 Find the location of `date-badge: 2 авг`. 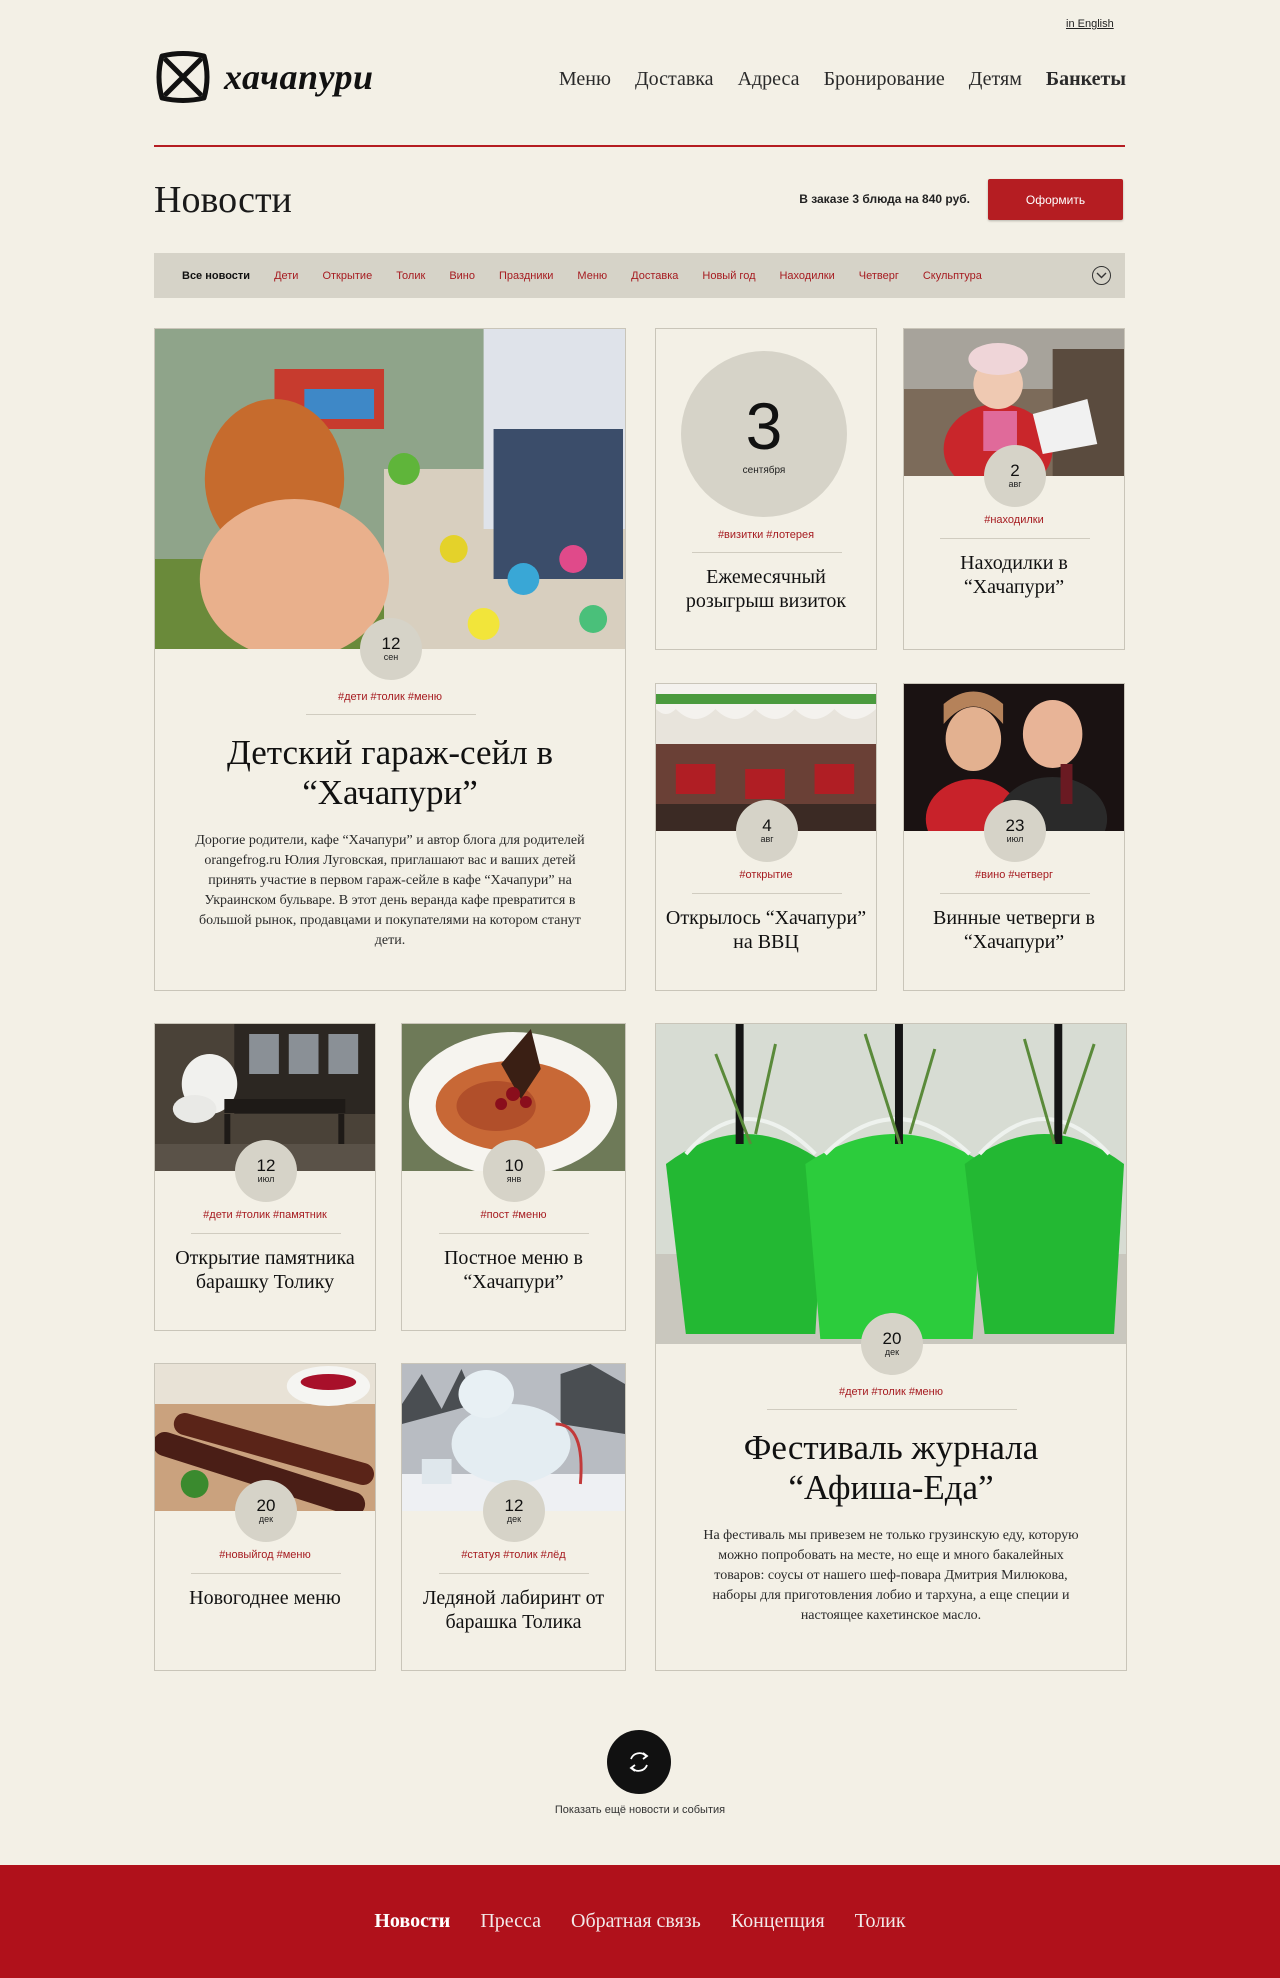

date-badge: 2 авг is located at coordinates (1015, 476).